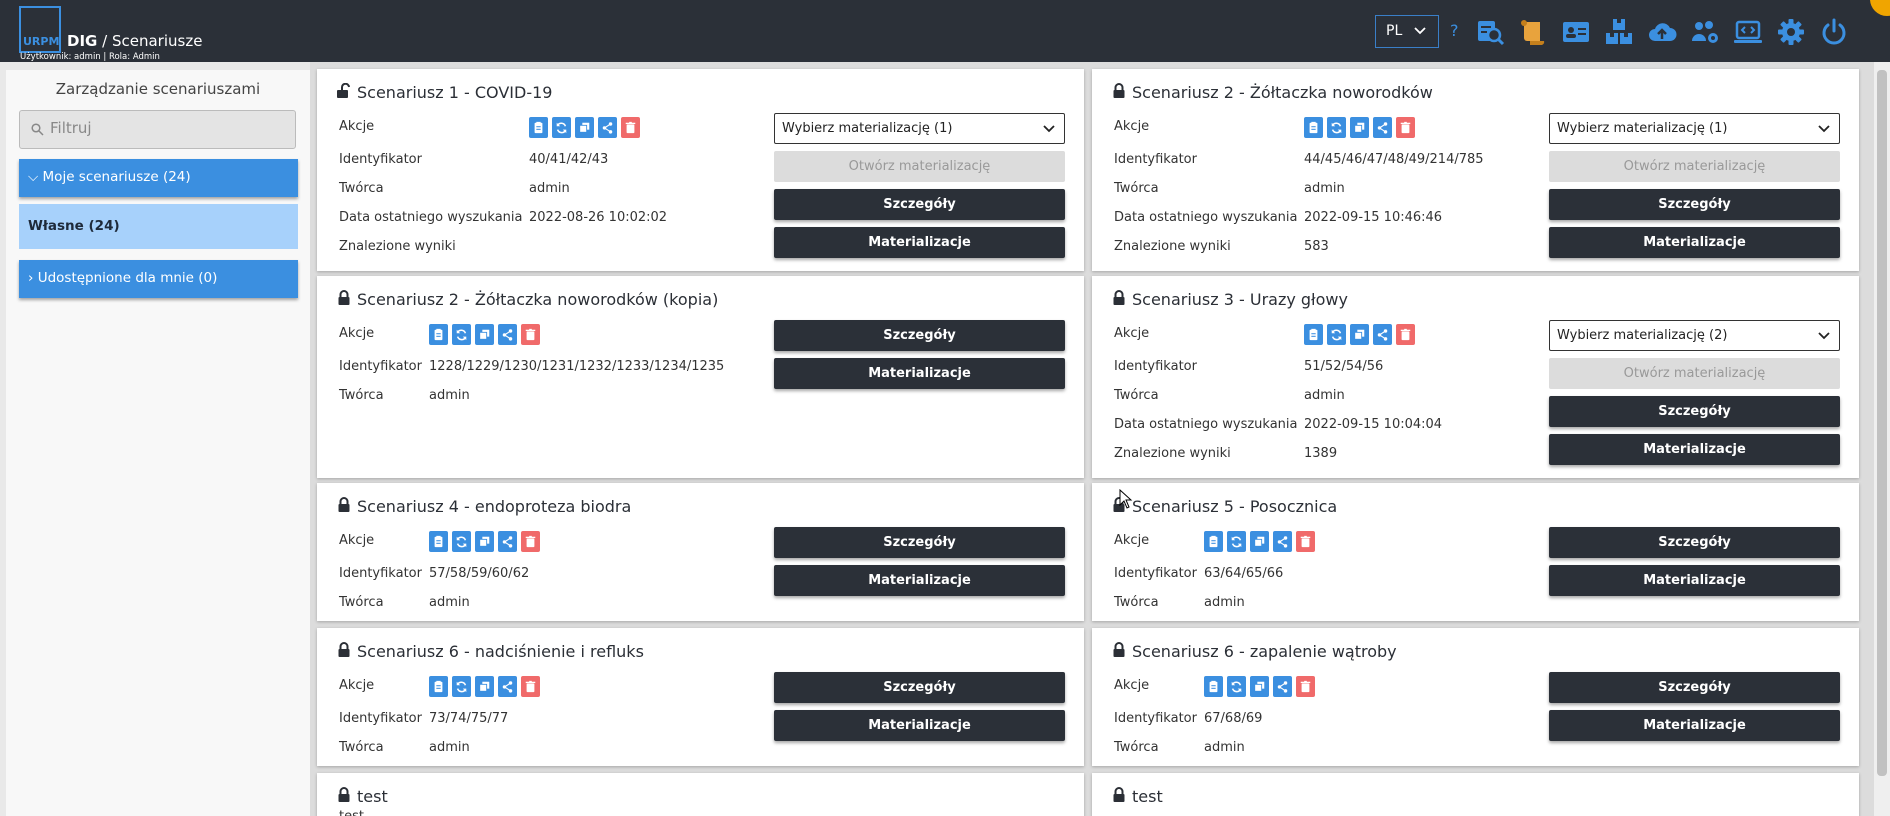  What do you see at coordinates (1407, 31) in the screenshot?
I see `language-select: PL` at bounding box center [1407, 31].